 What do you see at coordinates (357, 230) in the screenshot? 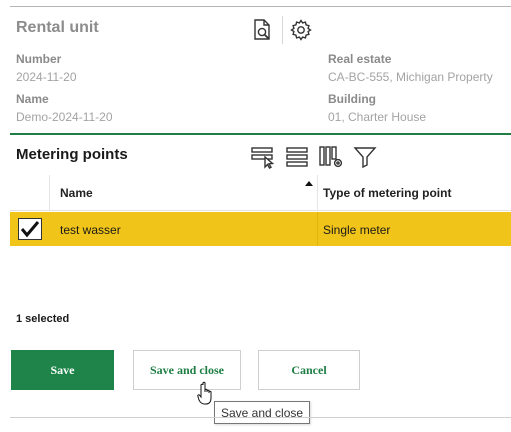
I see `row-type: Single meter` at bounding box center [357, 230].